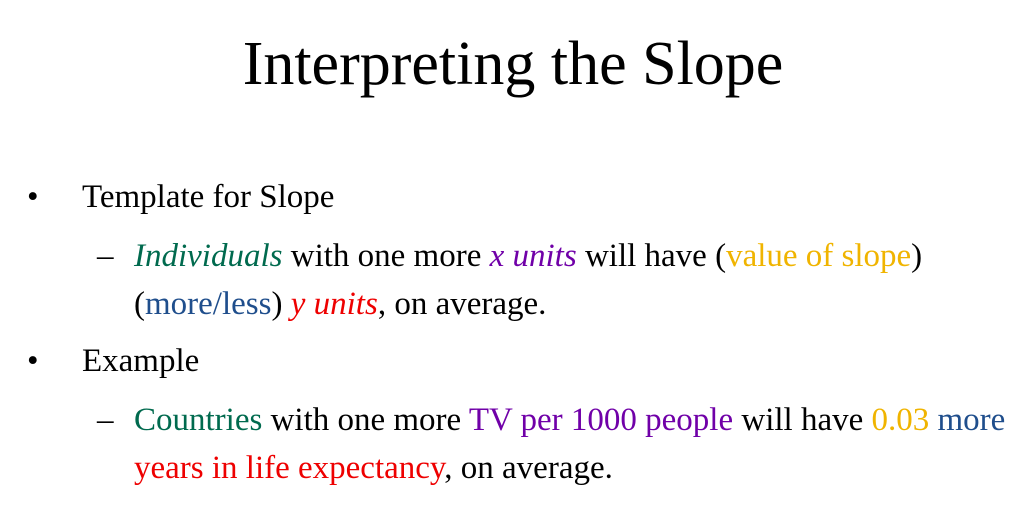 This screenshot has height=514, width=1026. Describe the element at coordinates (802, 420) in the screenshot. I see `segment-connector: will have` at that location.